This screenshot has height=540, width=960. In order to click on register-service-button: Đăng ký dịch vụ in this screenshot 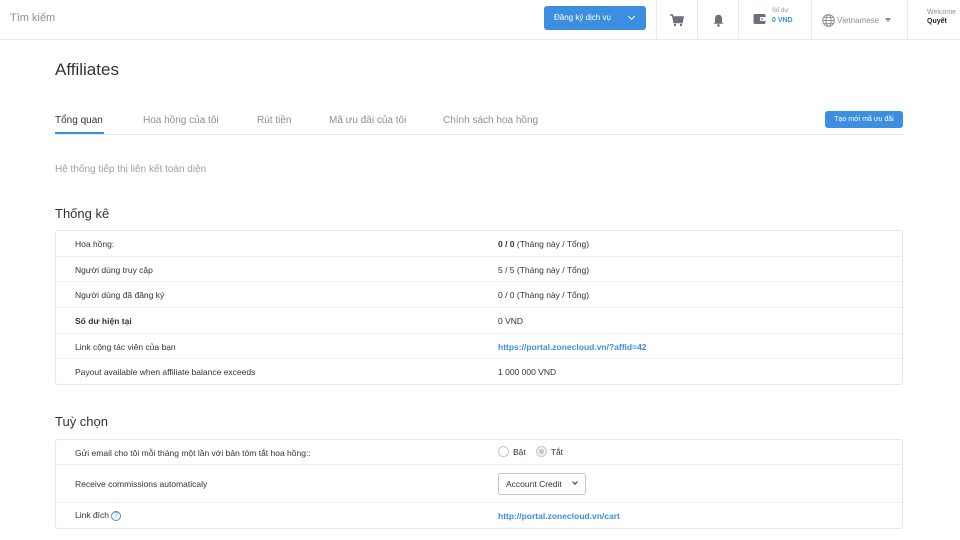, I will do `click(595, 18)`.